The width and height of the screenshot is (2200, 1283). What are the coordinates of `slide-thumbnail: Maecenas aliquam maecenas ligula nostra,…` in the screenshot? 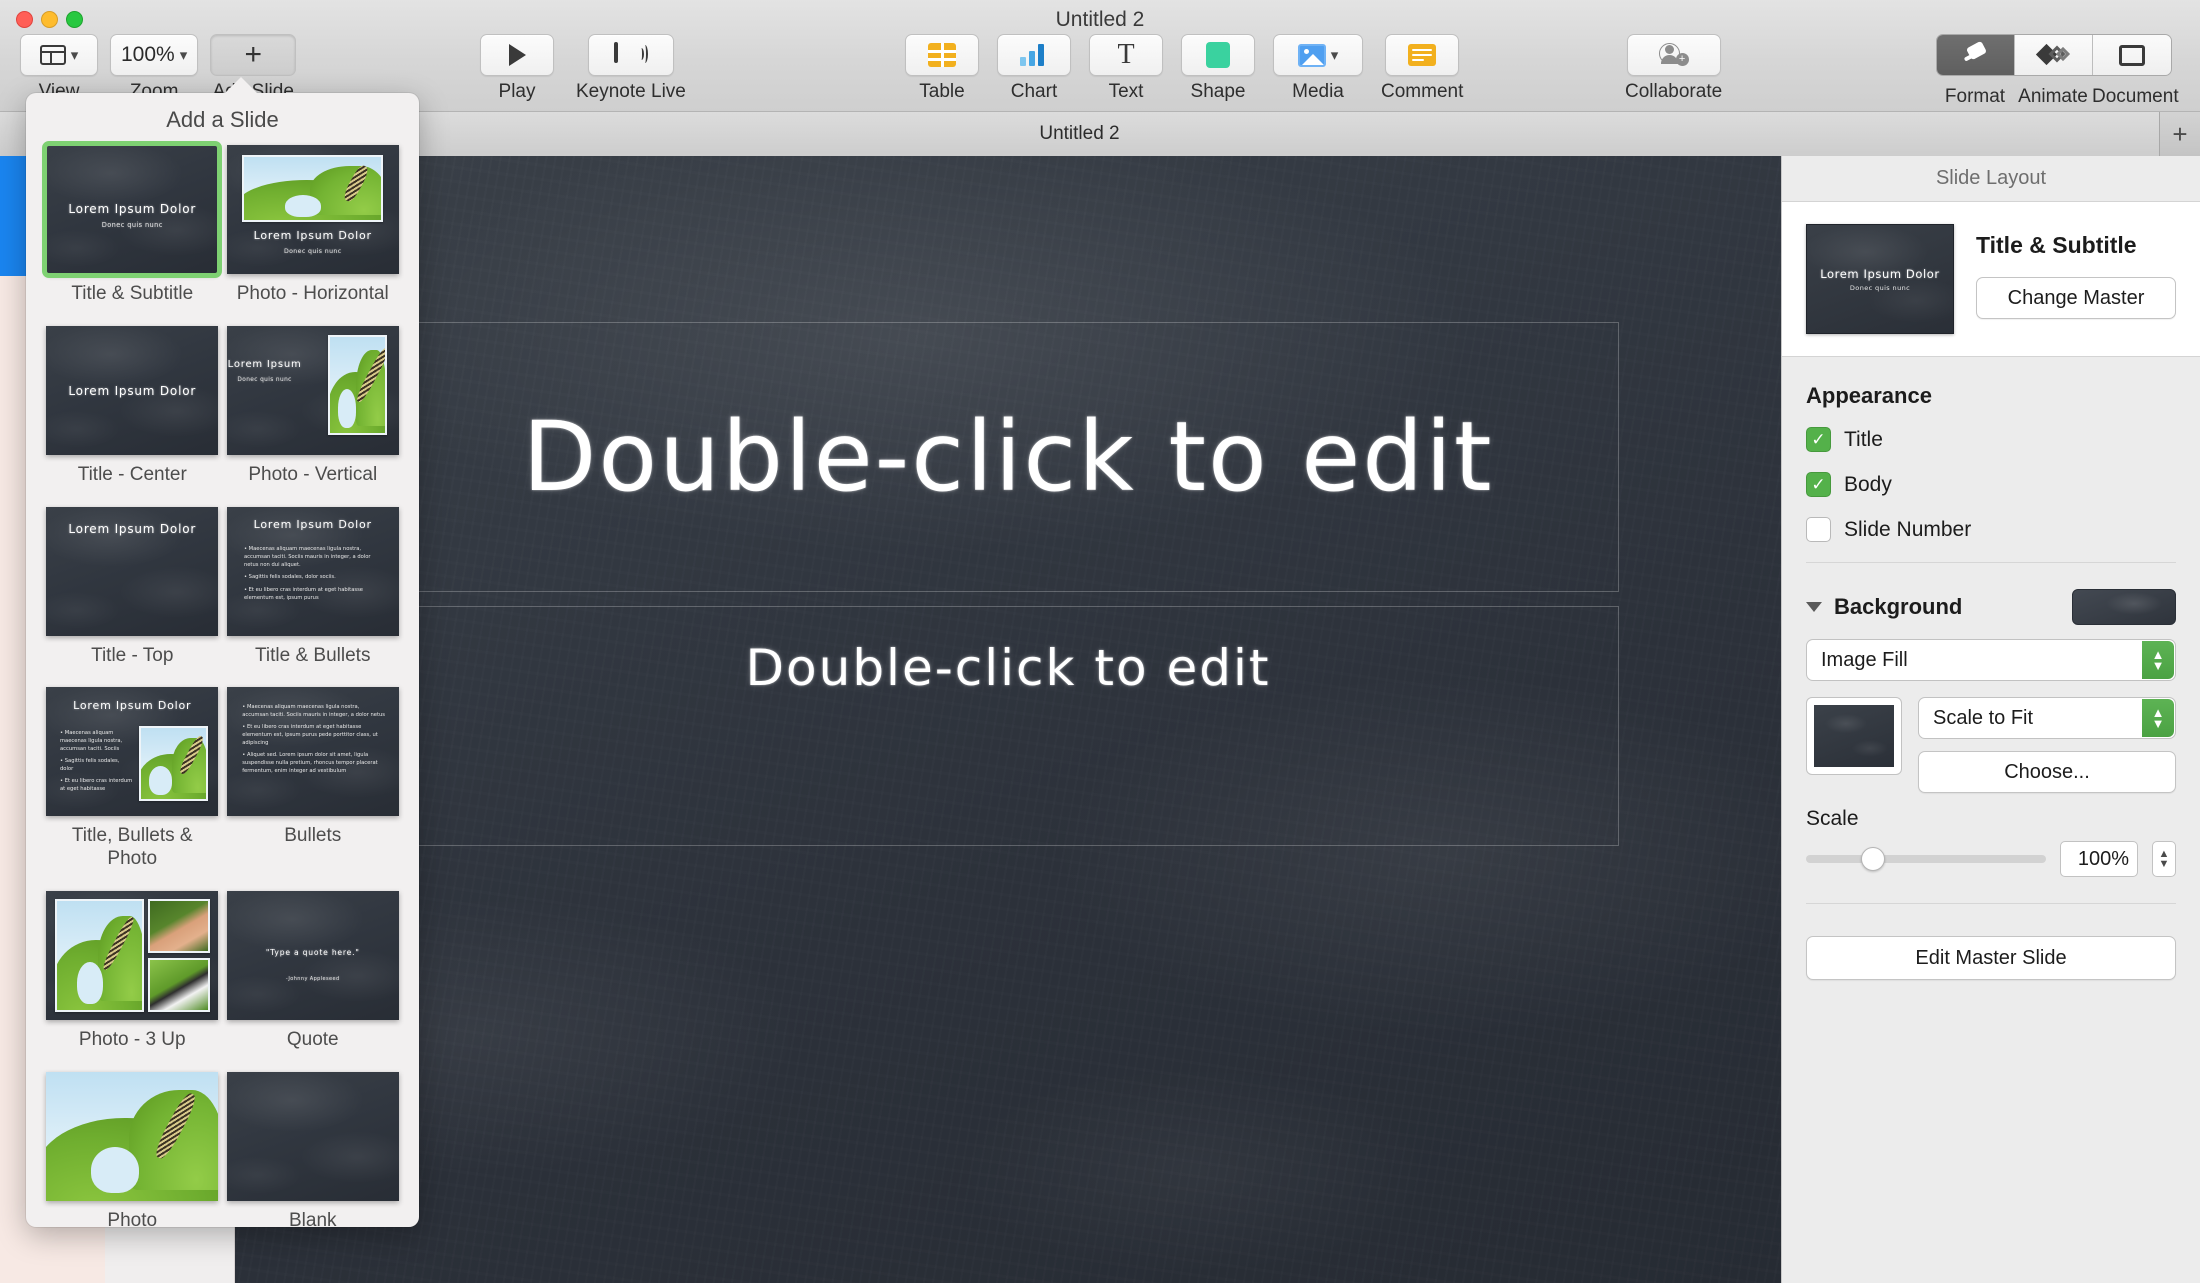 It's located at (312, 752).